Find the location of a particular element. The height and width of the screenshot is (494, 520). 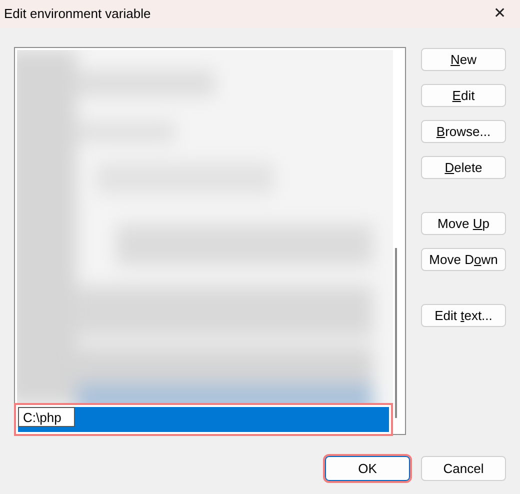

dialog-button: New is located at coordinates (463, 59).